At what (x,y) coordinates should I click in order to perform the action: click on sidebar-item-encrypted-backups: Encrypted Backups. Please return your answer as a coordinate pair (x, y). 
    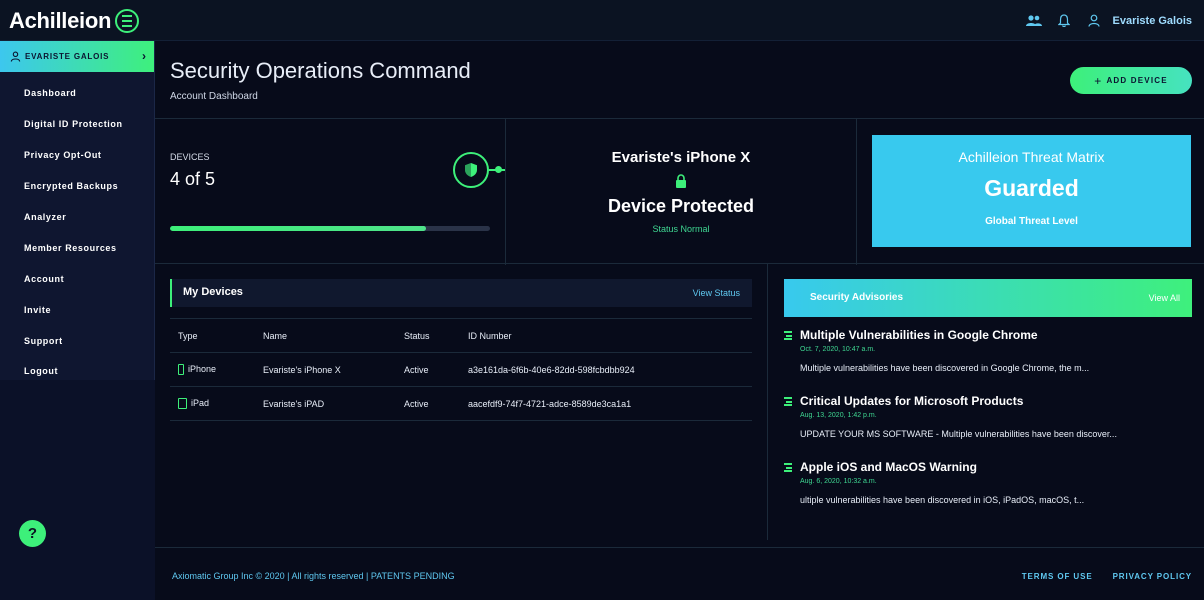
    Looking at the image, I should click on (77, 186).